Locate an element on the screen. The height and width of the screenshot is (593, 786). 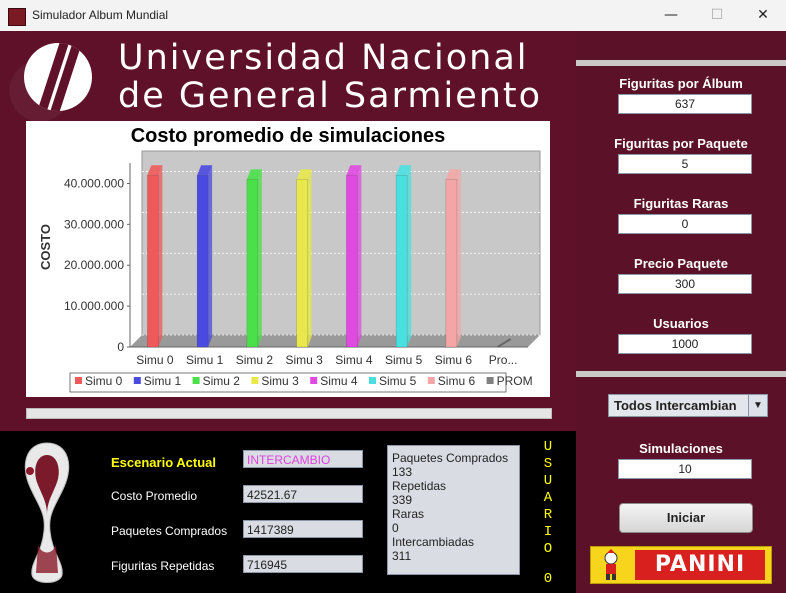
repetidas-field: 716945 is located at coordinates (303, 564).